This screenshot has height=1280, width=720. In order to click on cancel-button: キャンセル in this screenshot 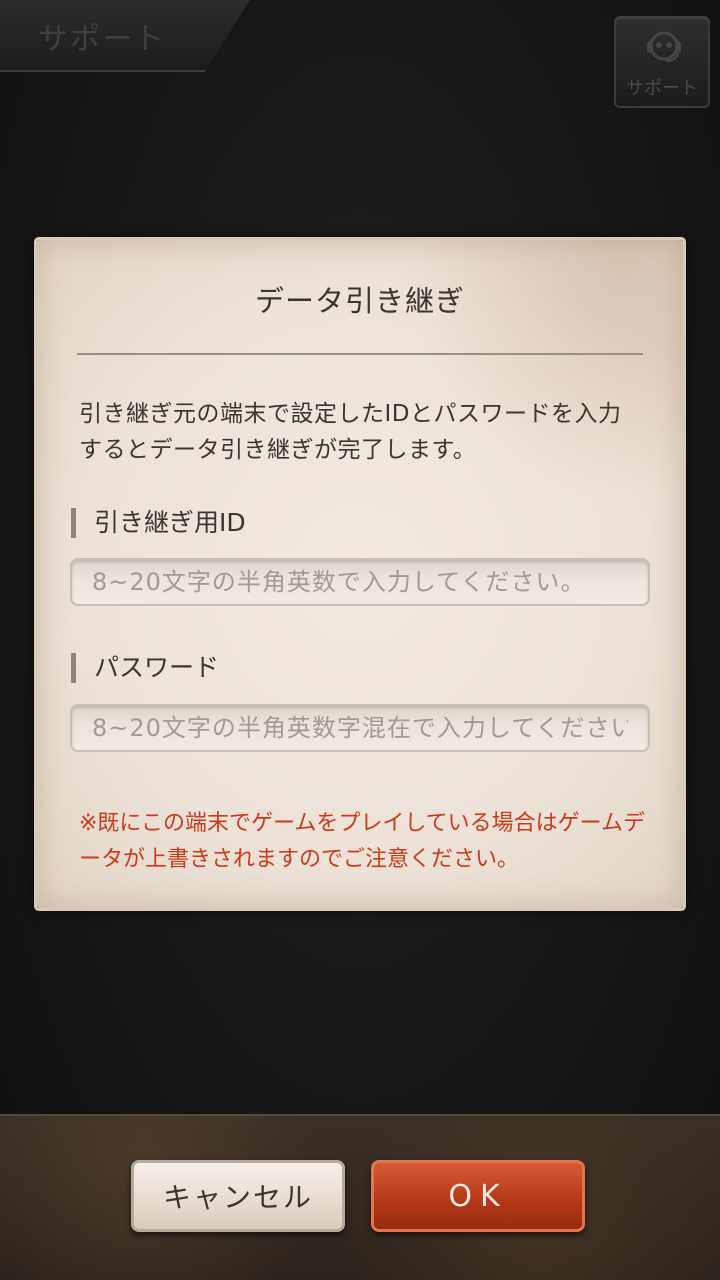, I will do `click(238, 1196)`.